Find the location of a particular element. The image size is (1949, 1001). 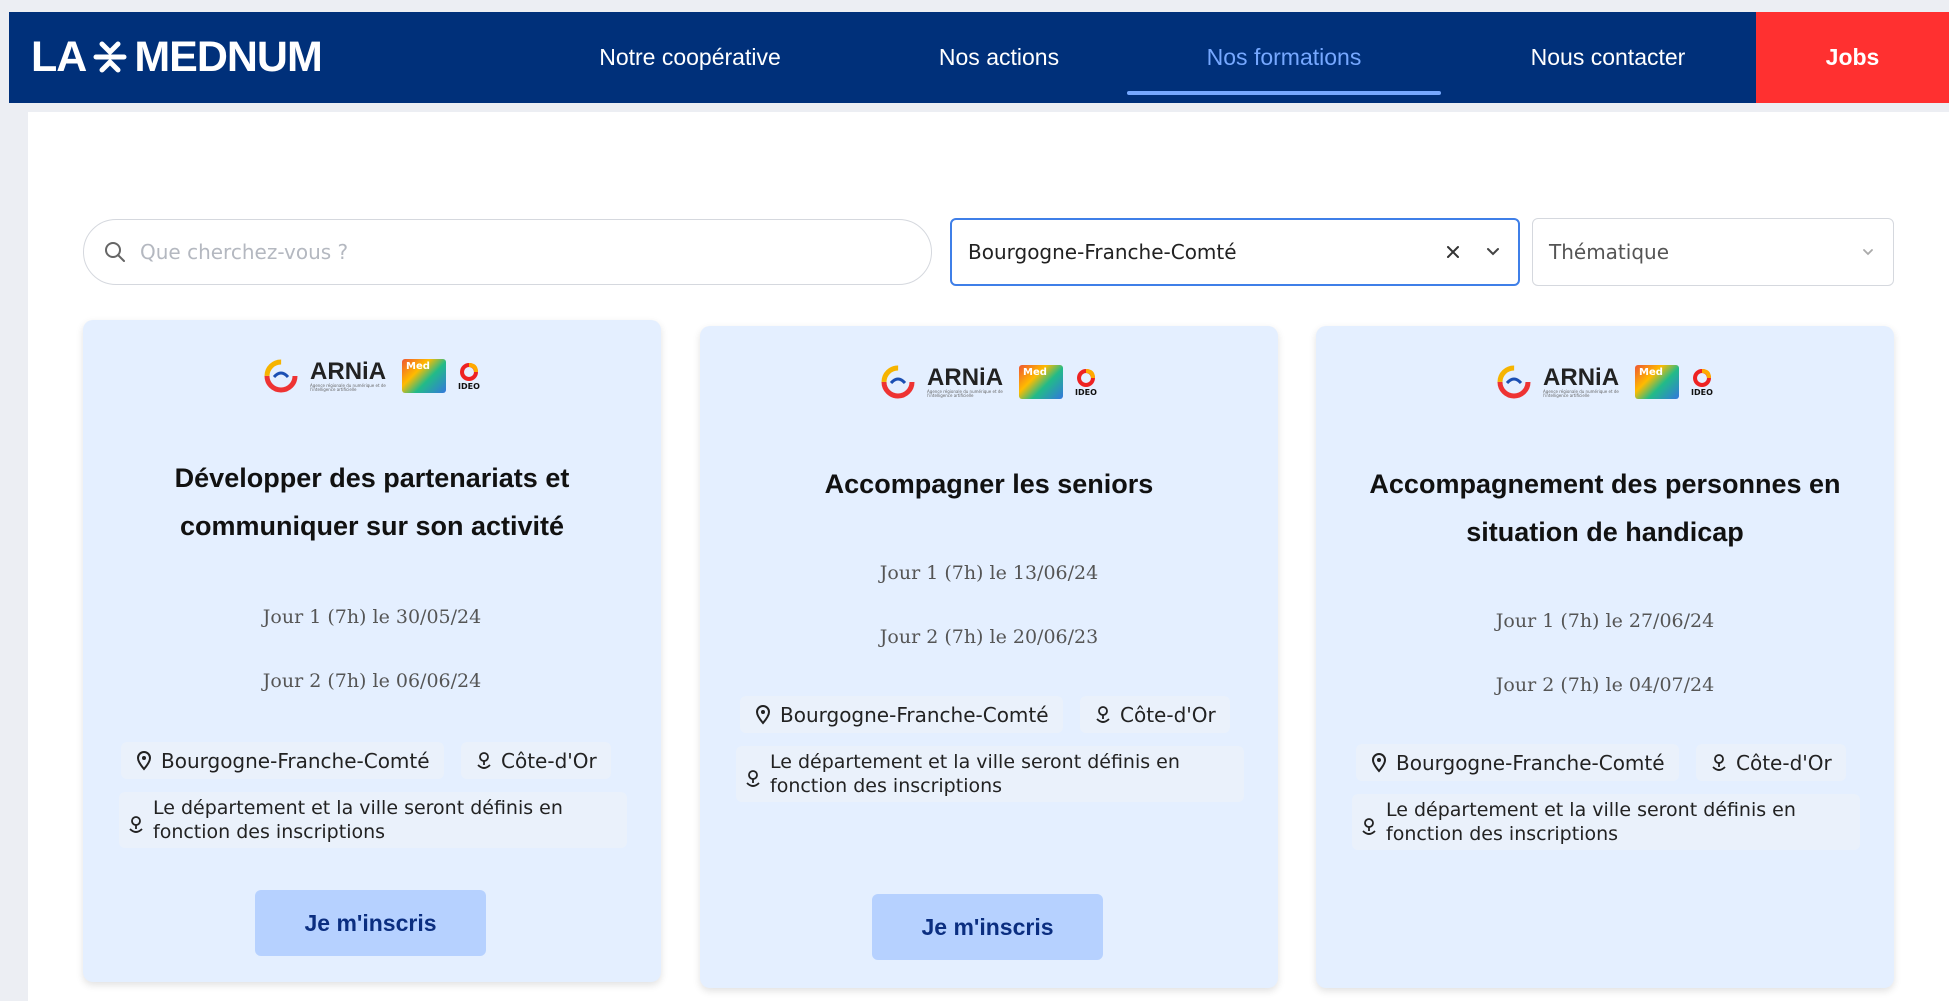

card-day-2: Jour 2 (7h) le 04/07/24 is located at coordinates (1605, 685).